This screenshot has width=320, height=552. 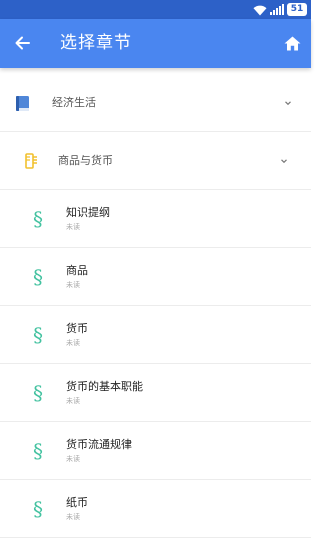 I want to click on section-item: § 货币 未读, so click(x=155, y=335).